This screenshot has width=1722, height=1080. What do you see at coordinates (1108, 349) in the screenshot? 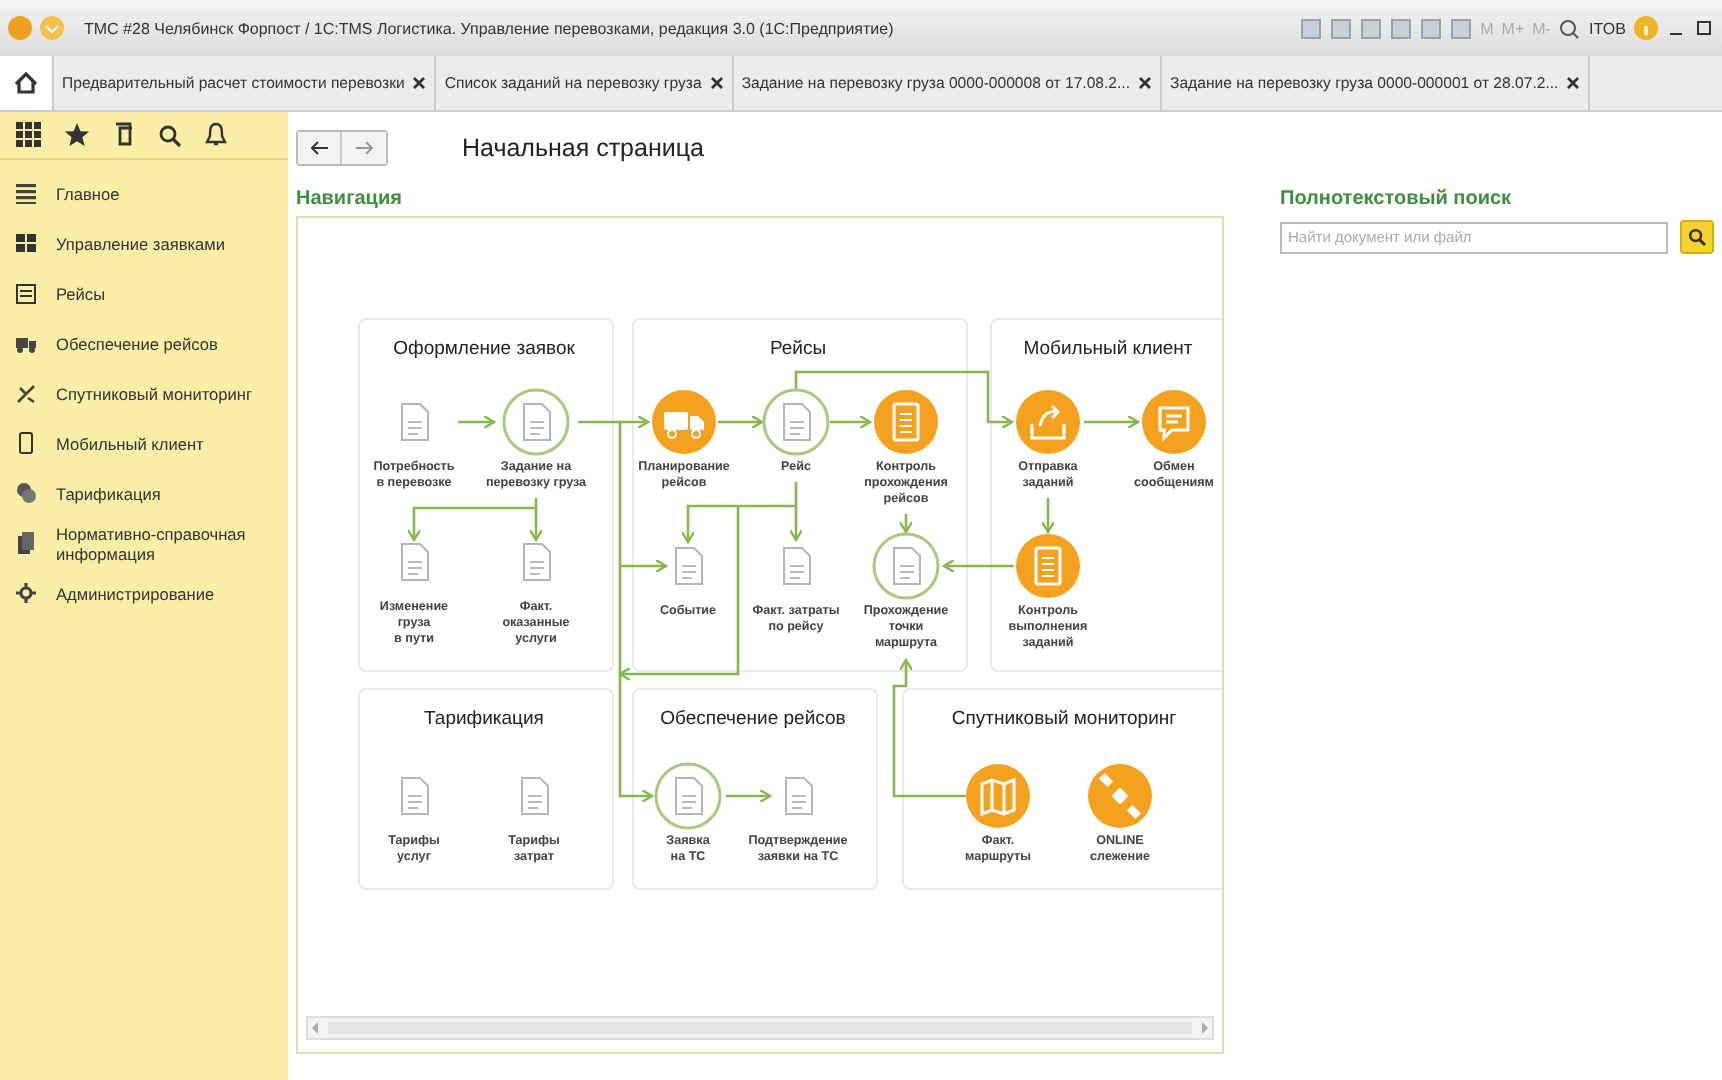
I see `group-title: Мобильный клиент` at bounding box center [1108, 349].